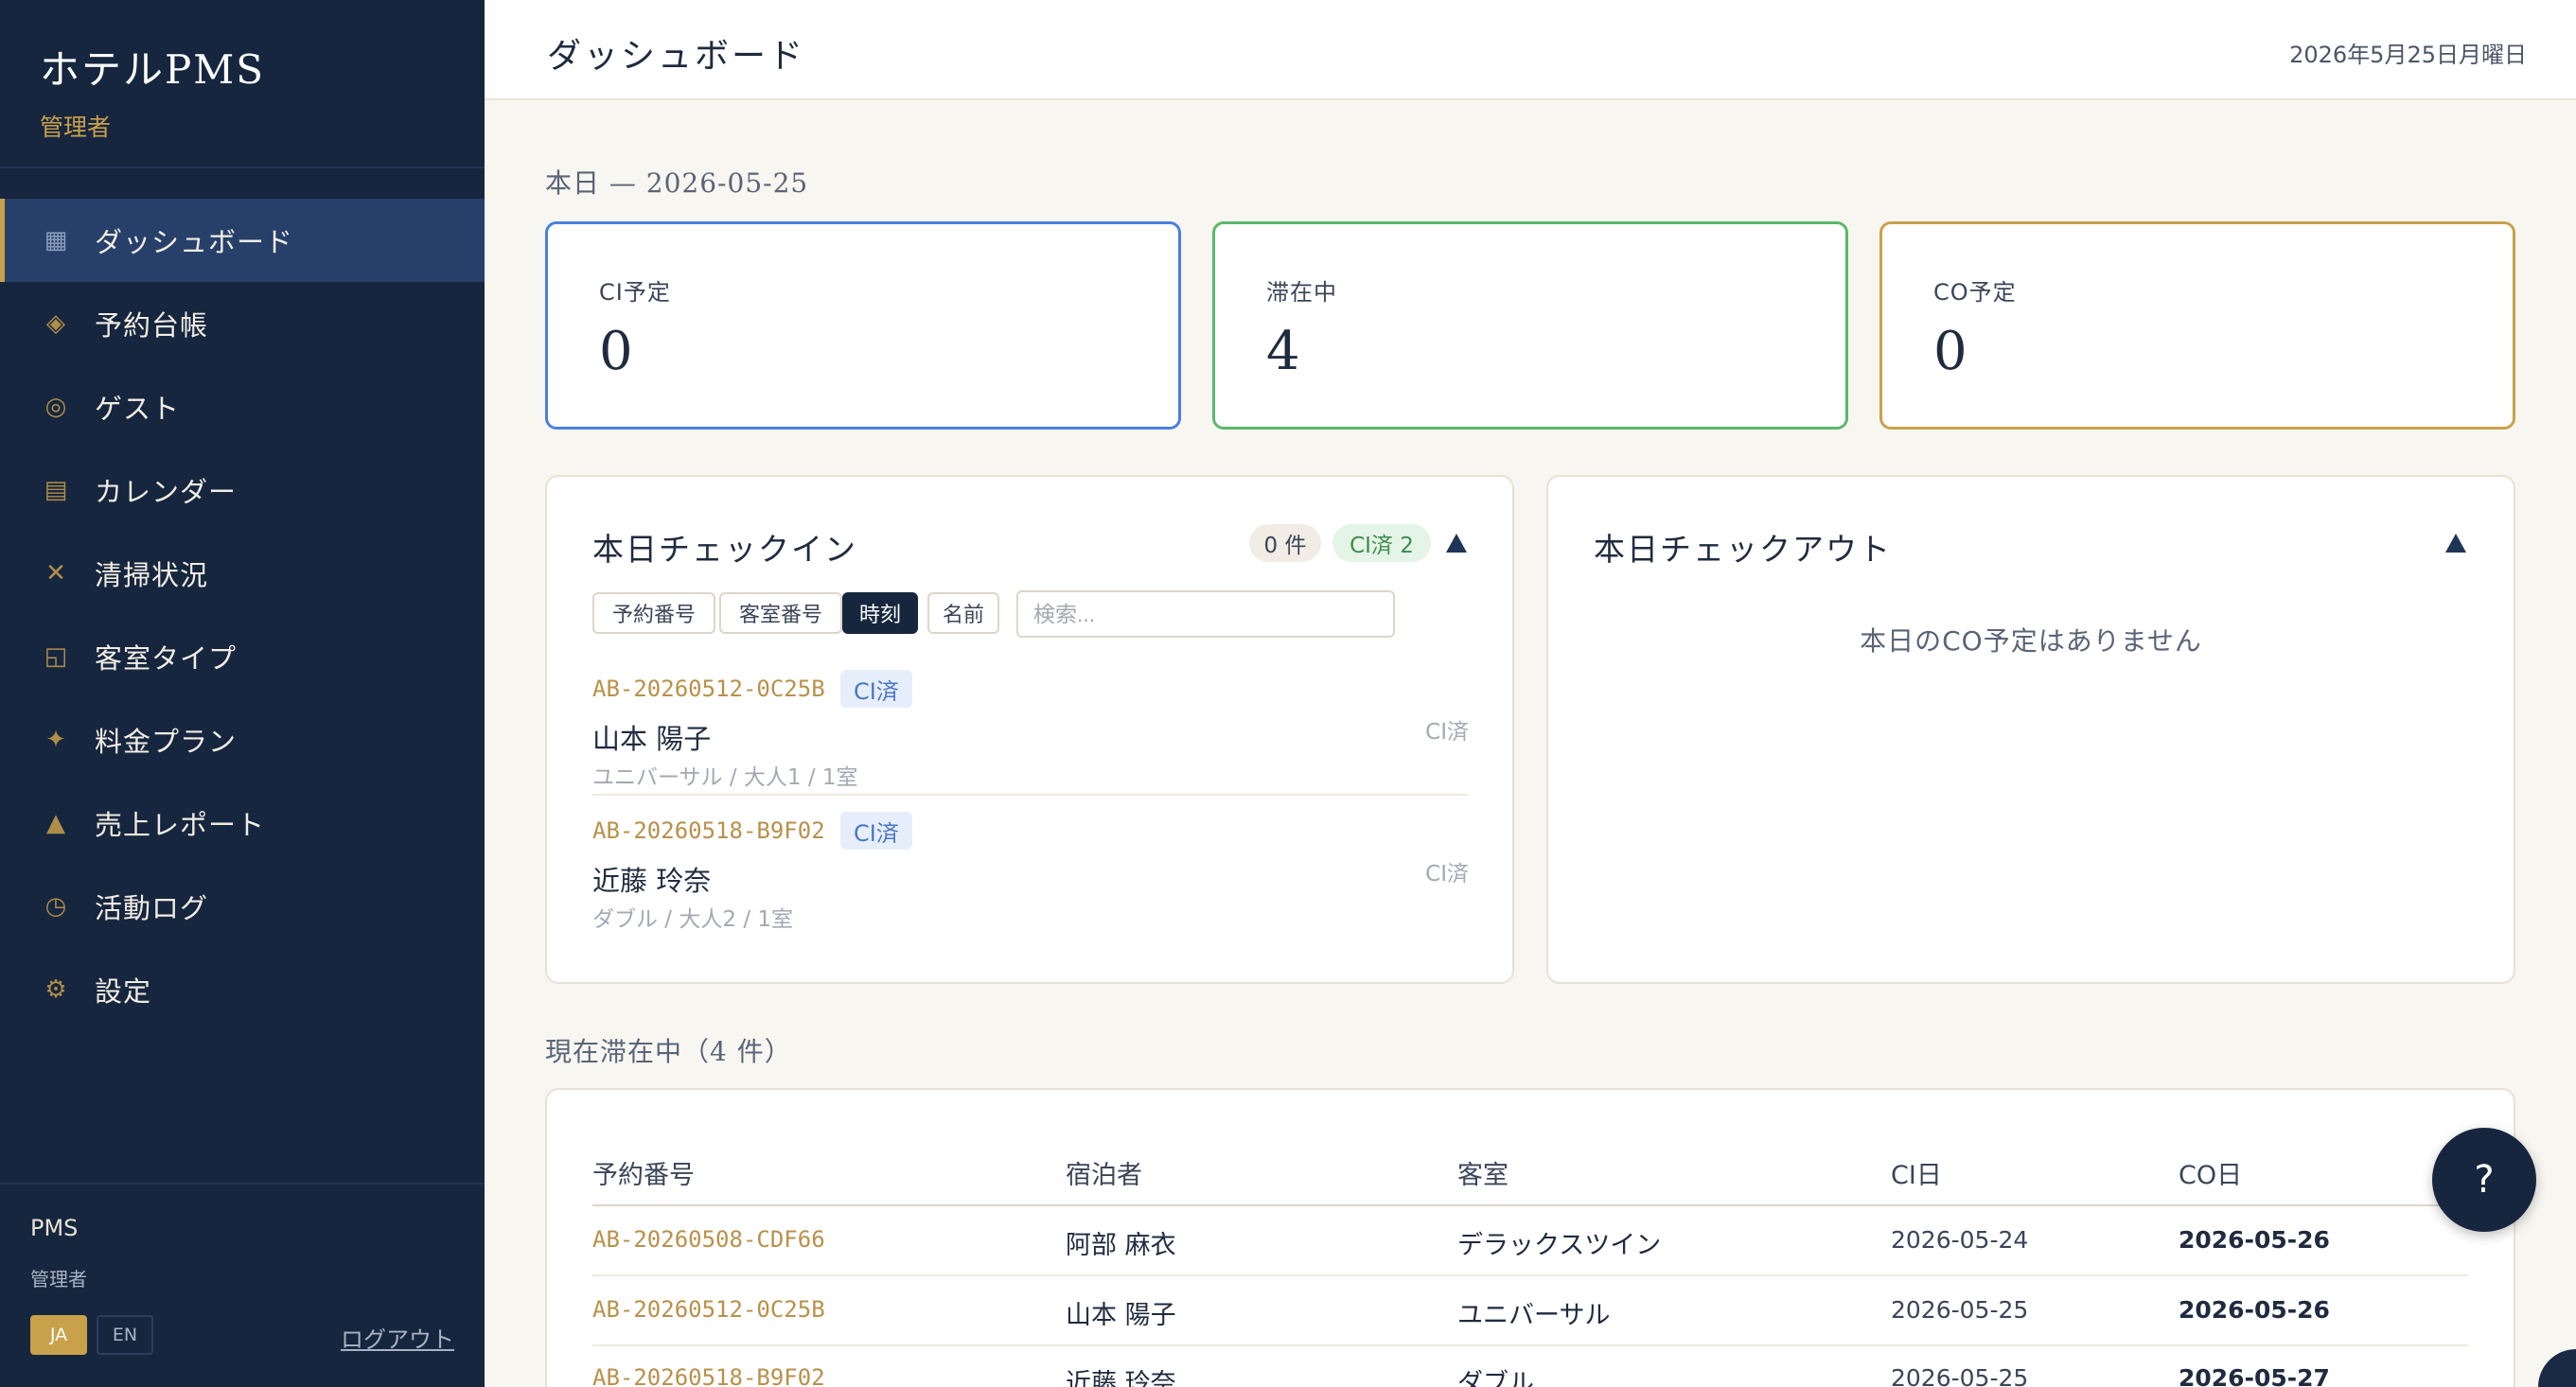  I want to click on booking-detail: ダブル / 大人2 / 1室, so click(693, 919).